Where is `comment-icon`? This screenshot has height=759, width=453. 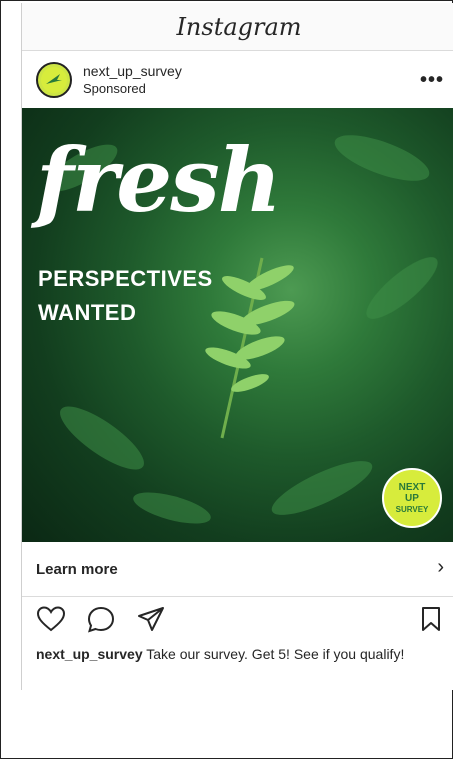 comment-icon is located at coordinates (101, 619).